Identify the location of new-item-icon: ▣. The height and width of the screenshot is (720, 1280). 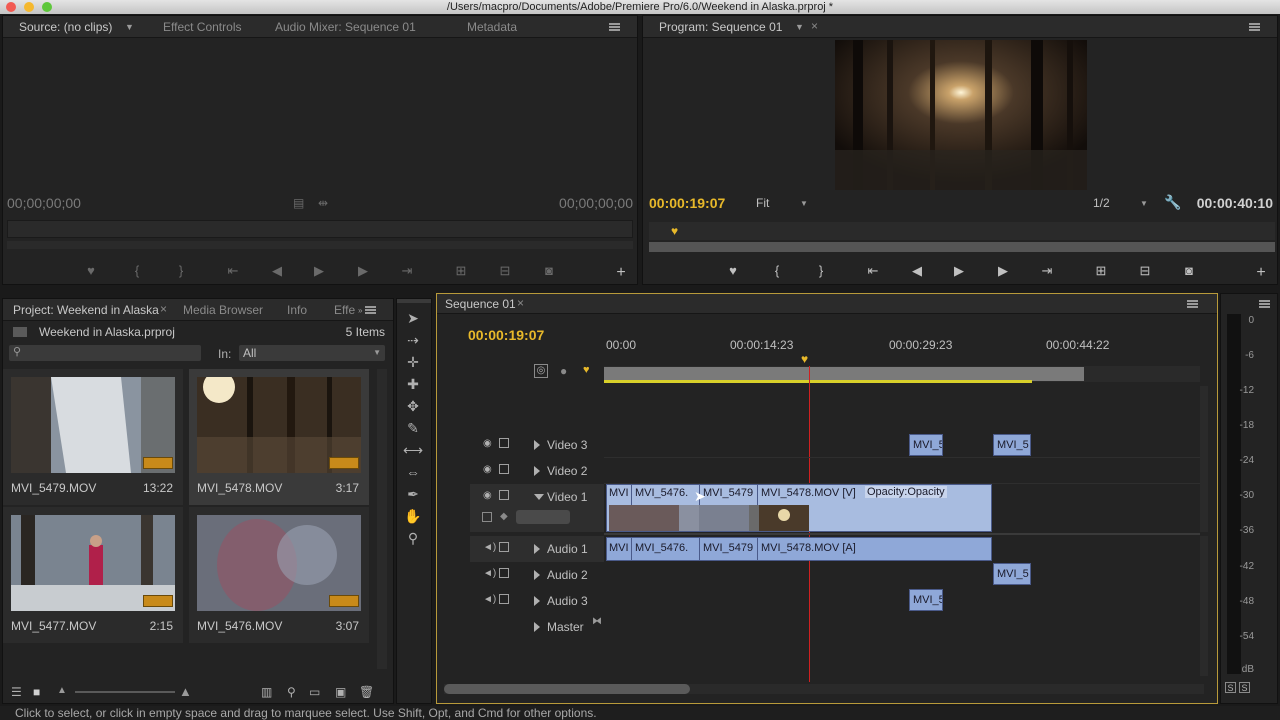
(340, 692).